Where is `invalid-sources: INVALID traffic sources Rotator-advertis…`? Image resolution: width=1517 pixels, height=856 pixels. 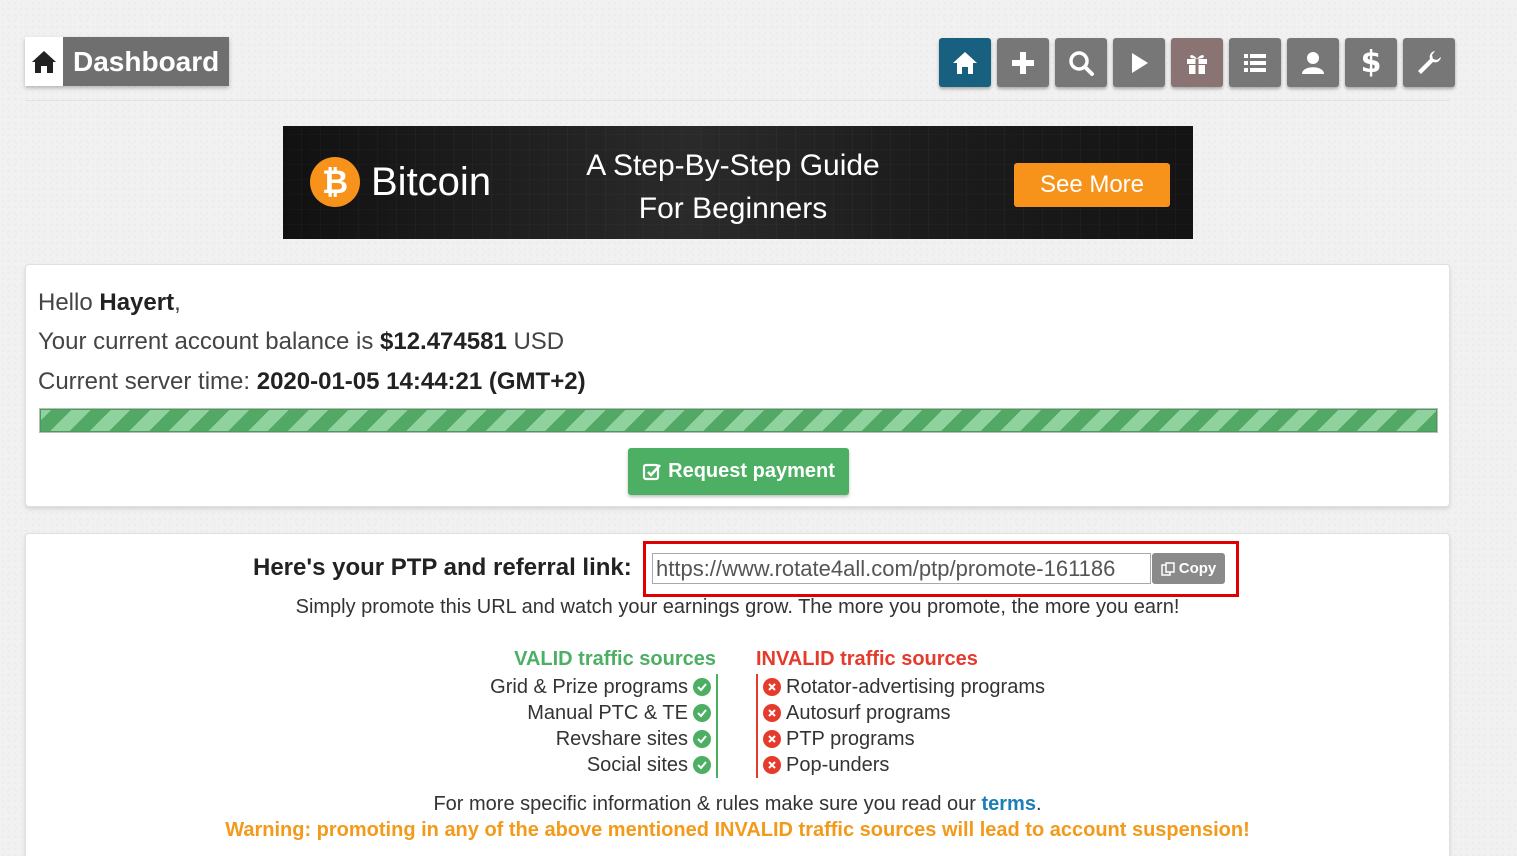 invalid-sources: INVALID traffic sources Rotator-advertis… is located at coordinates (921, 713).